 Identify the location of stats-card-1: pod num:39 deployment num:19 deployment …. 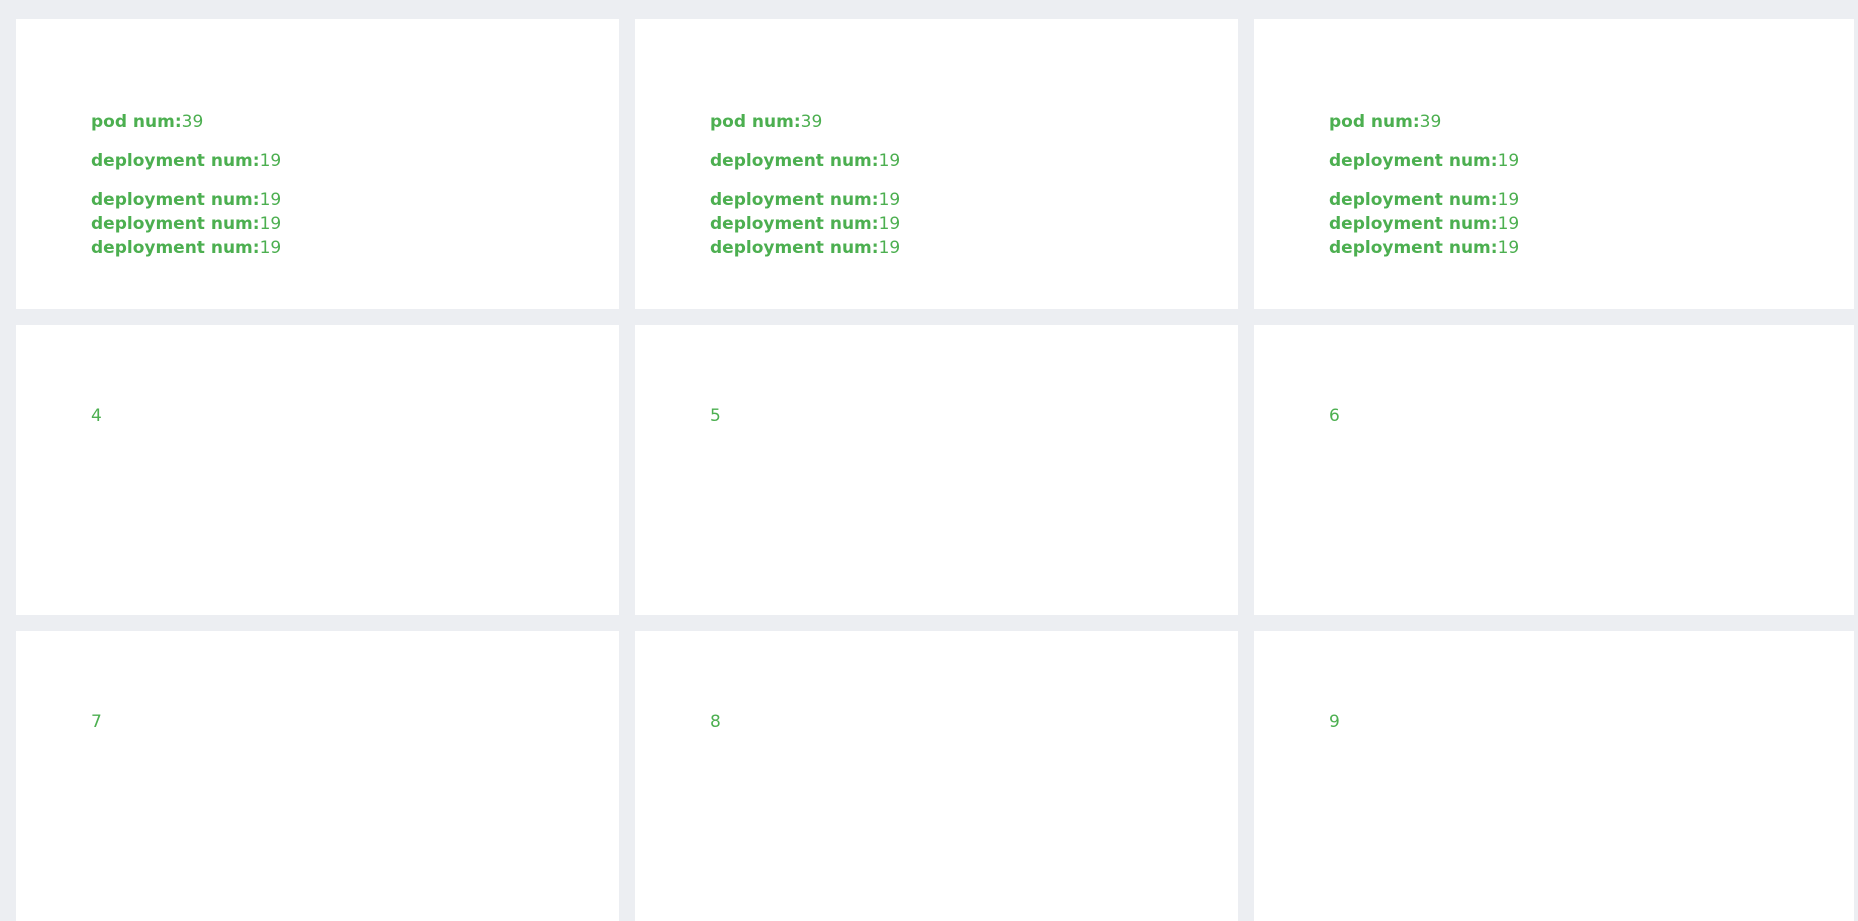
(317, 164).